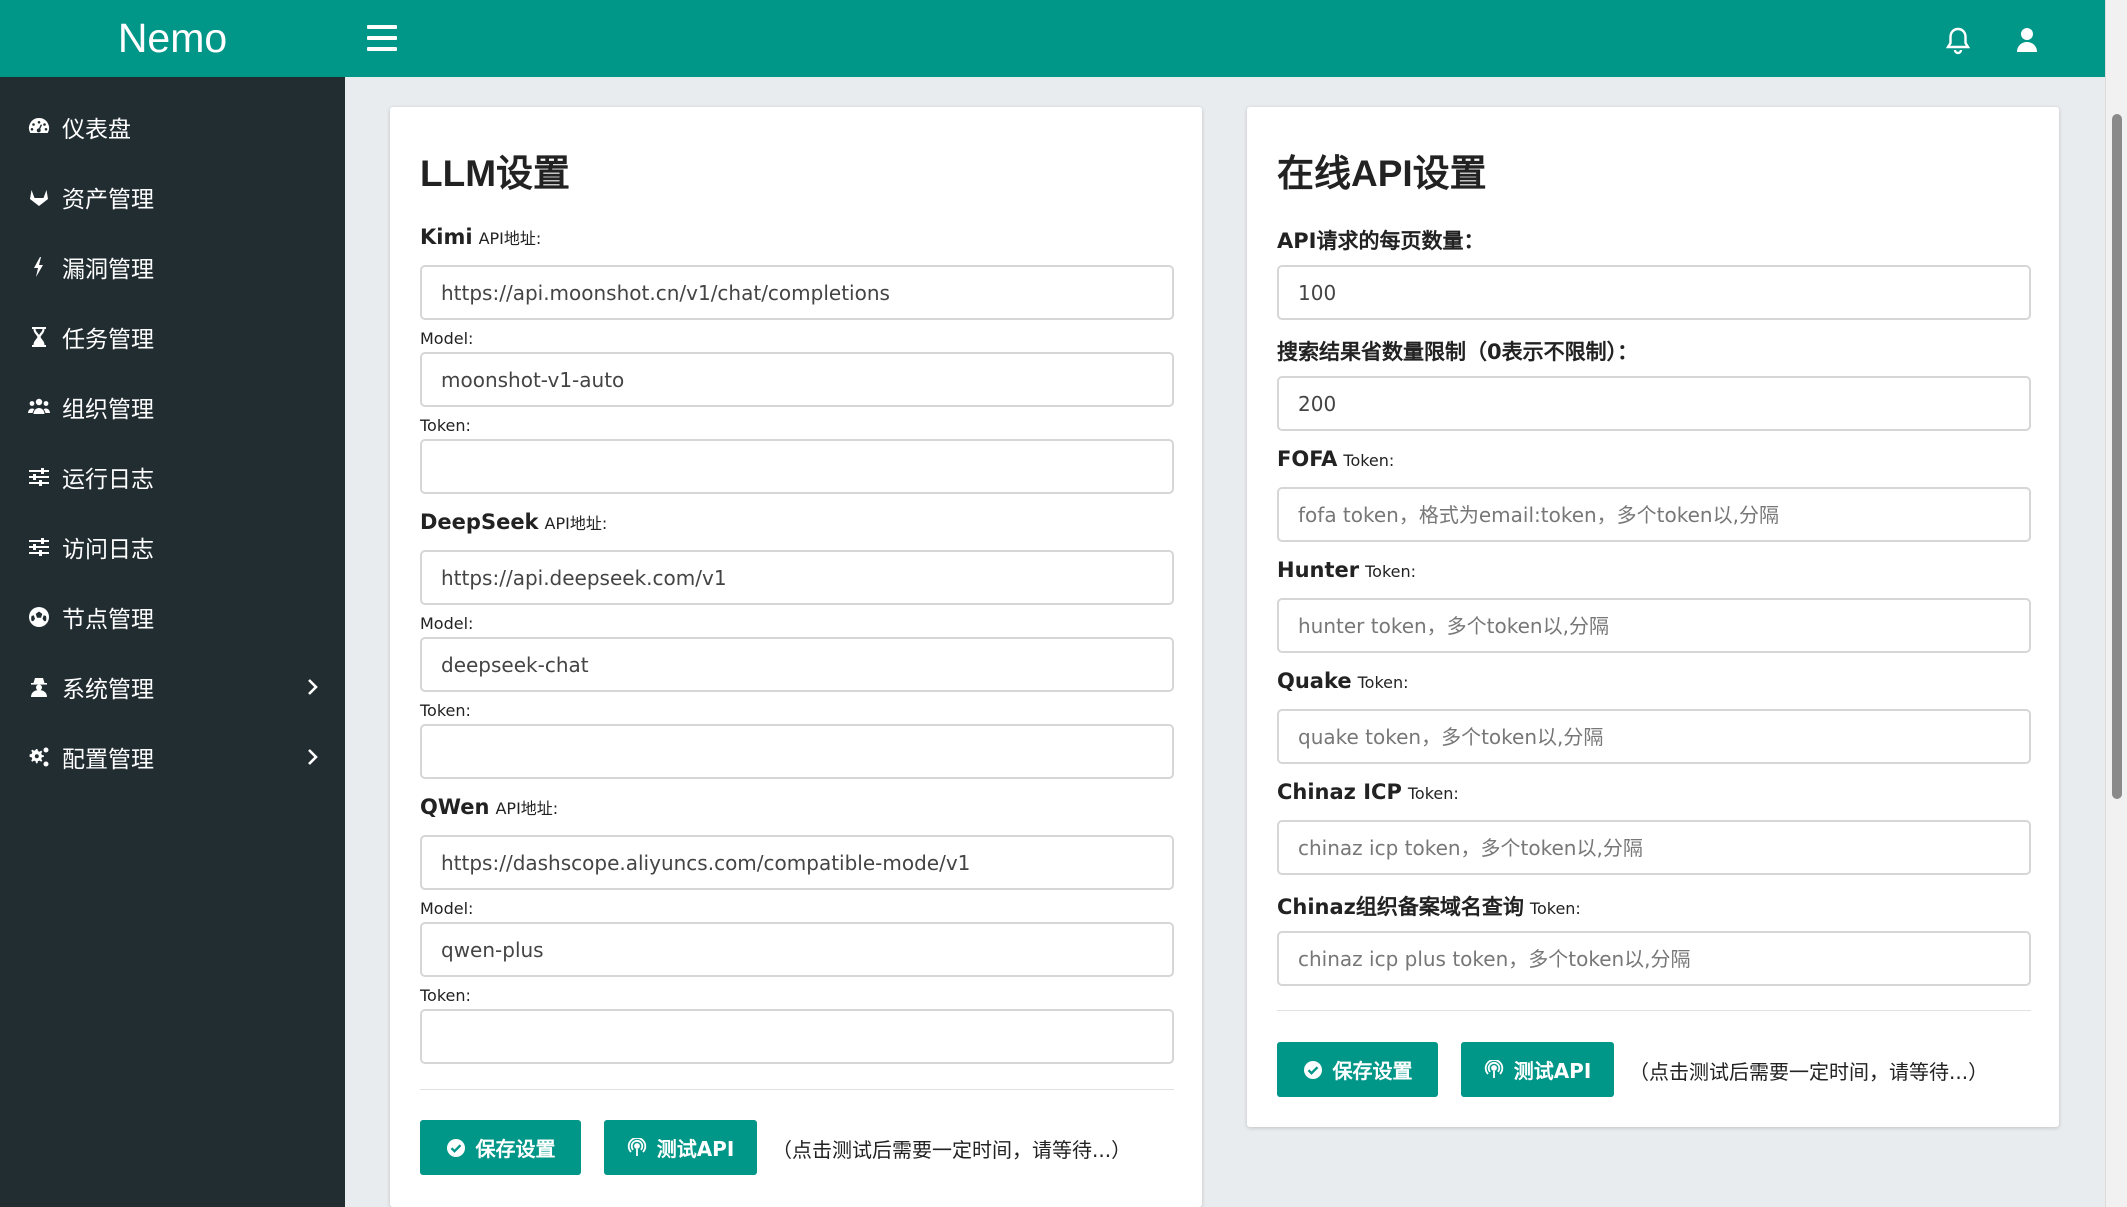 Image resolution: width=2127 pixels, height=1207 pixels. Describe the element at coordinates (172, 757) in the screenshot. I see `sidebar-item-config: 配置管理` at that location.